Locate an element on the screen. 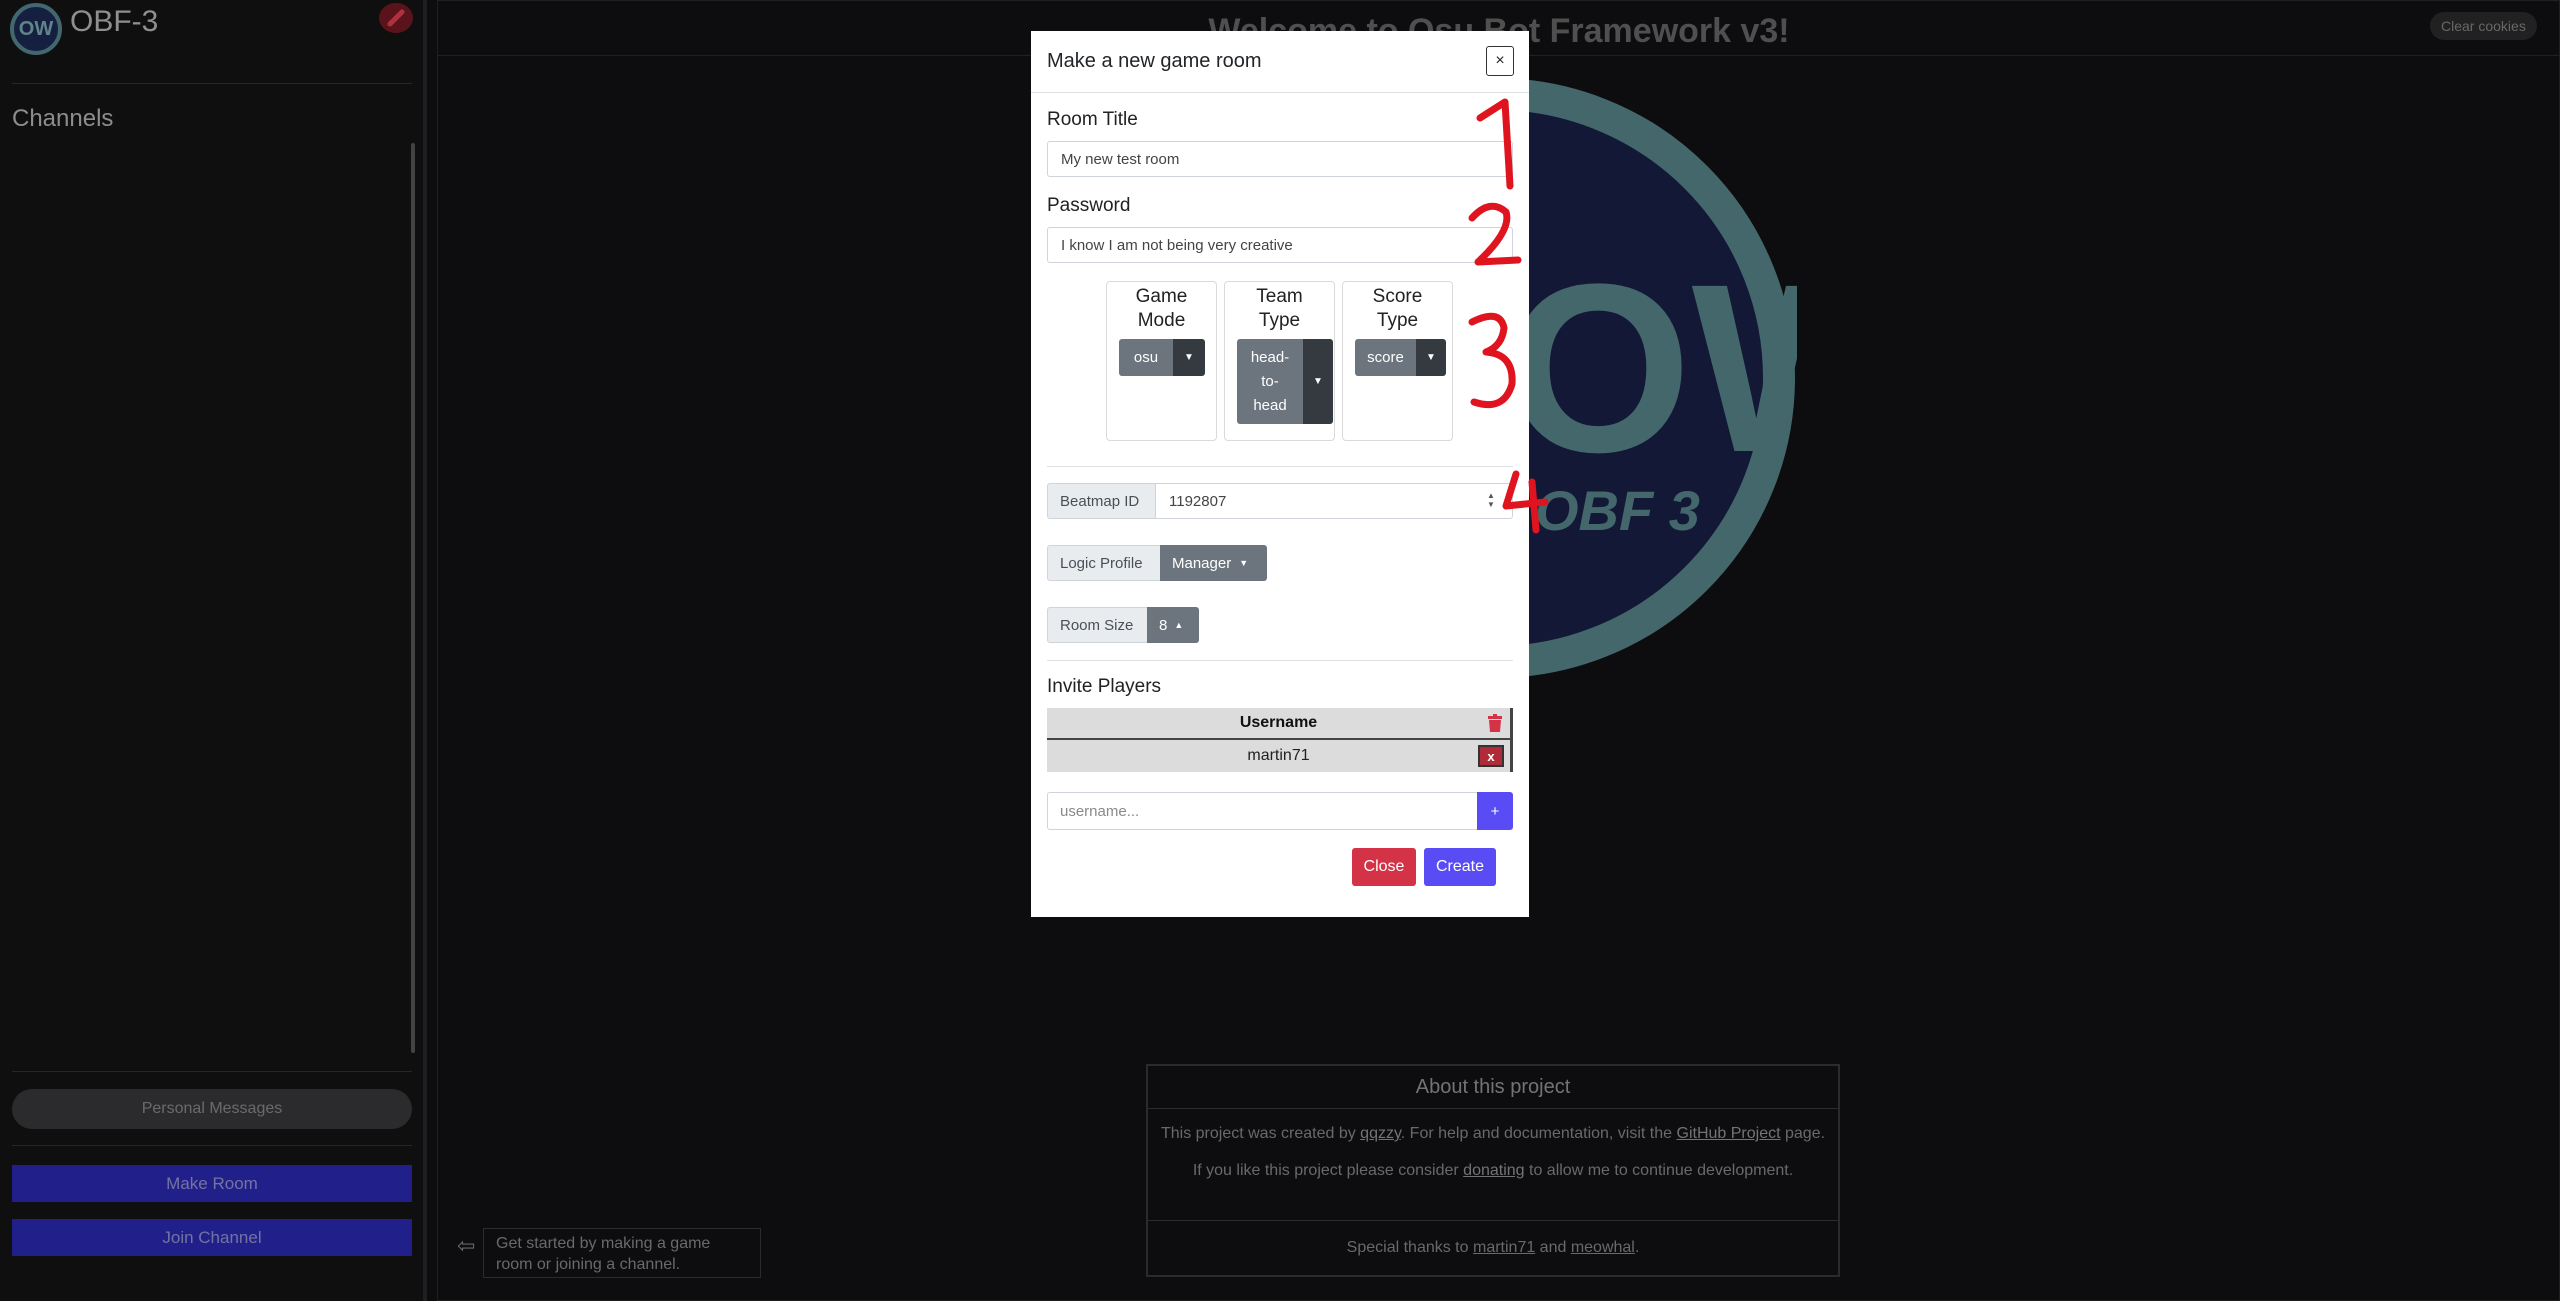  logic-profile-dropdown: Manager ▼ is located at coordinates (1213, 563).